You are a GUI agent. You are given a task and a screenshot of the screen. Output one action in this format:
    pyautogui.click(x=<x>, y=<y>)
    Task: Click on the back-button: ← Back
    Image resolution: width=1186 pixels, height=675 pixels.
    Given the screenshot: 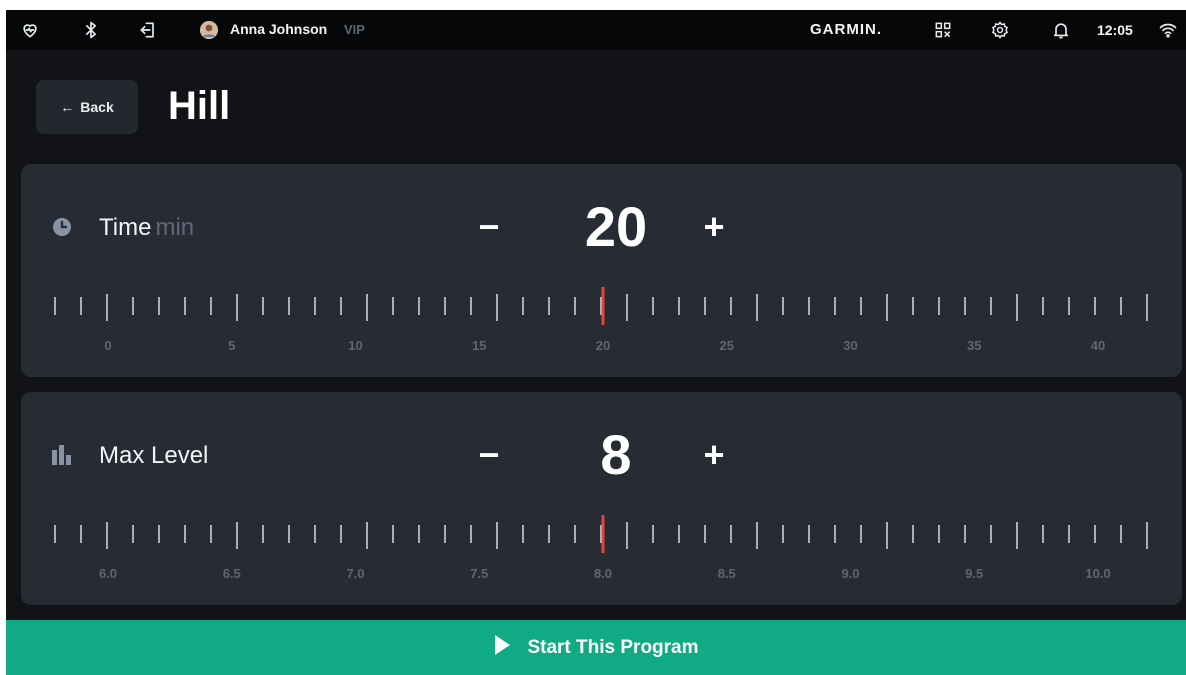 What is the action you would take?
    pyautogui.click(x=87, y=107)
    